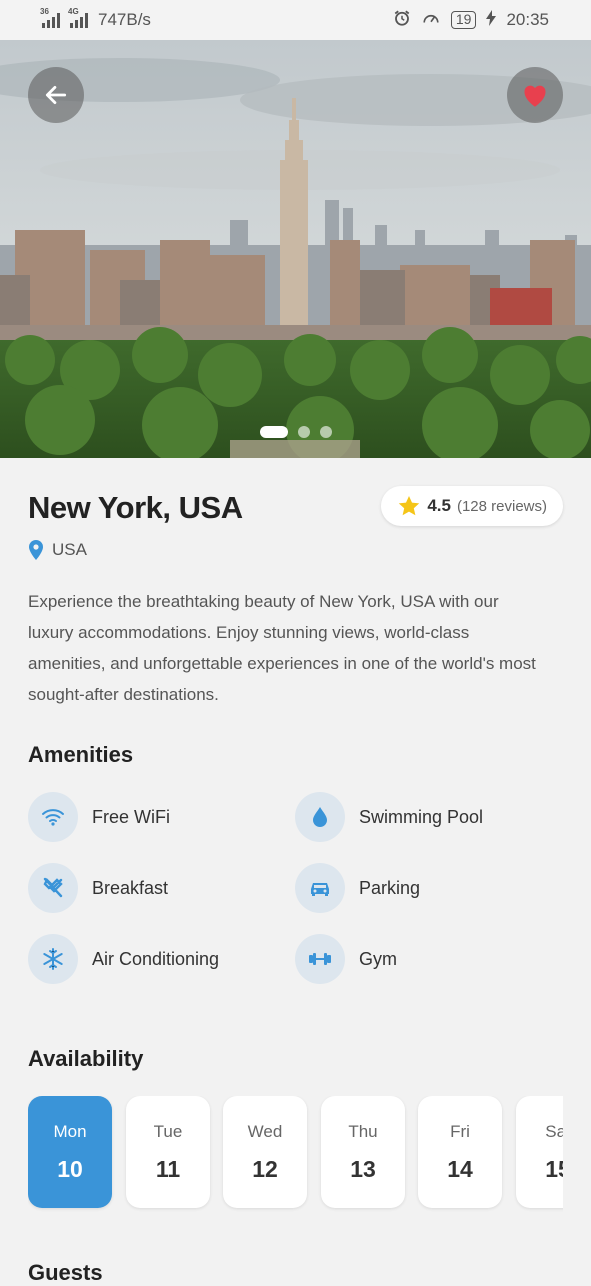 The image size is (591, 1286). What do you see at coordinates (99, 817) in the screenshot?
I see `amenity-free-wifi: Free WiFi` at bounding box center [99, 817].